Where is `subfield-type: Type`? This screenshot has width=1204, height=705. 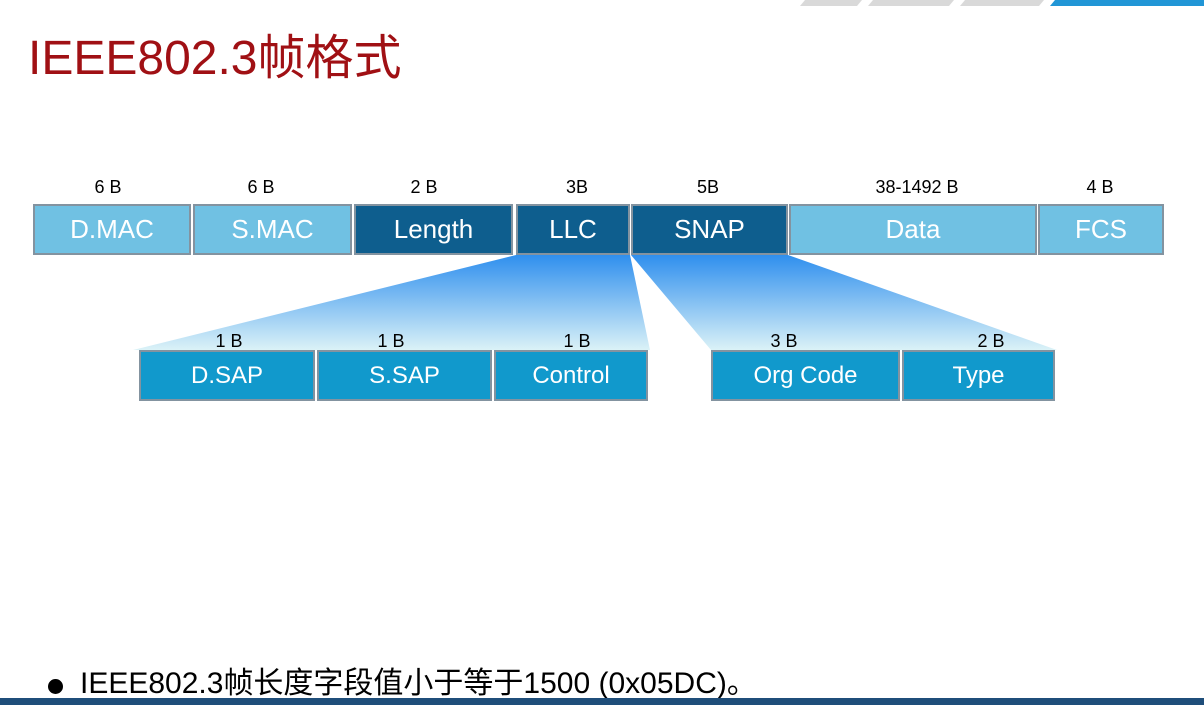 subfield-type: Type is located at coordinates (978, 375).